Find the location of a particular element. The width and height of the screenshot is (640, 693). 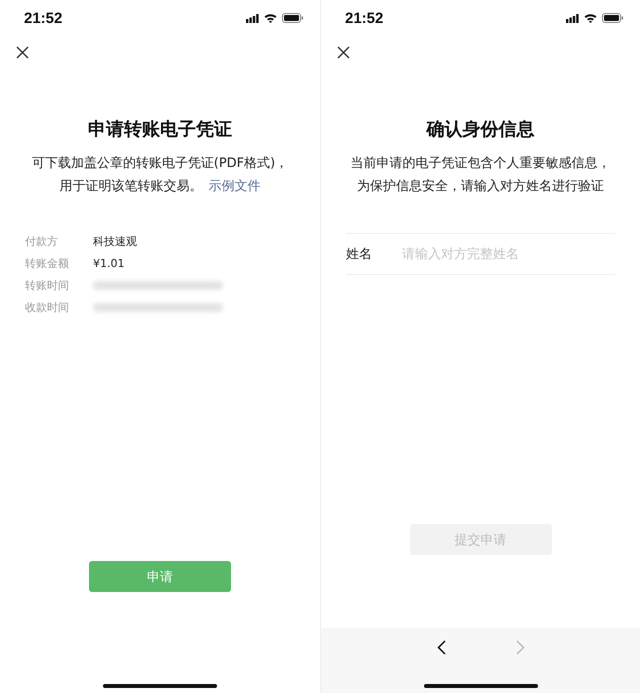

page-title: 申请转账电子凭证 is located at coordinates (160, 130).